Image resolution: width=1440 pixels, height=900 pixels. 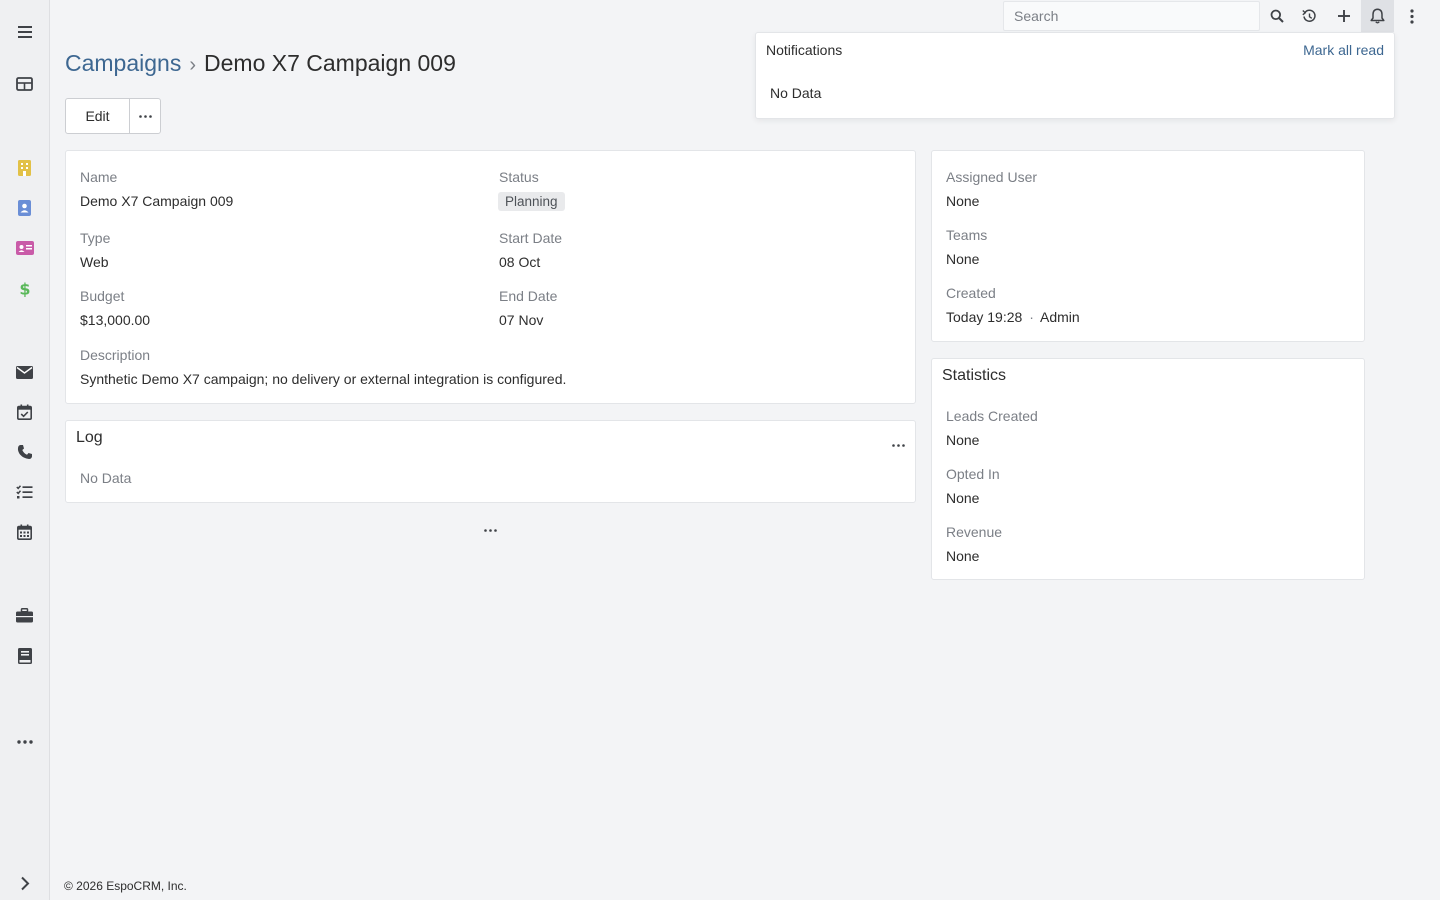 I want to click on breadcrumb-campaigns-link: Campaigns, so click(x=123, y=63).